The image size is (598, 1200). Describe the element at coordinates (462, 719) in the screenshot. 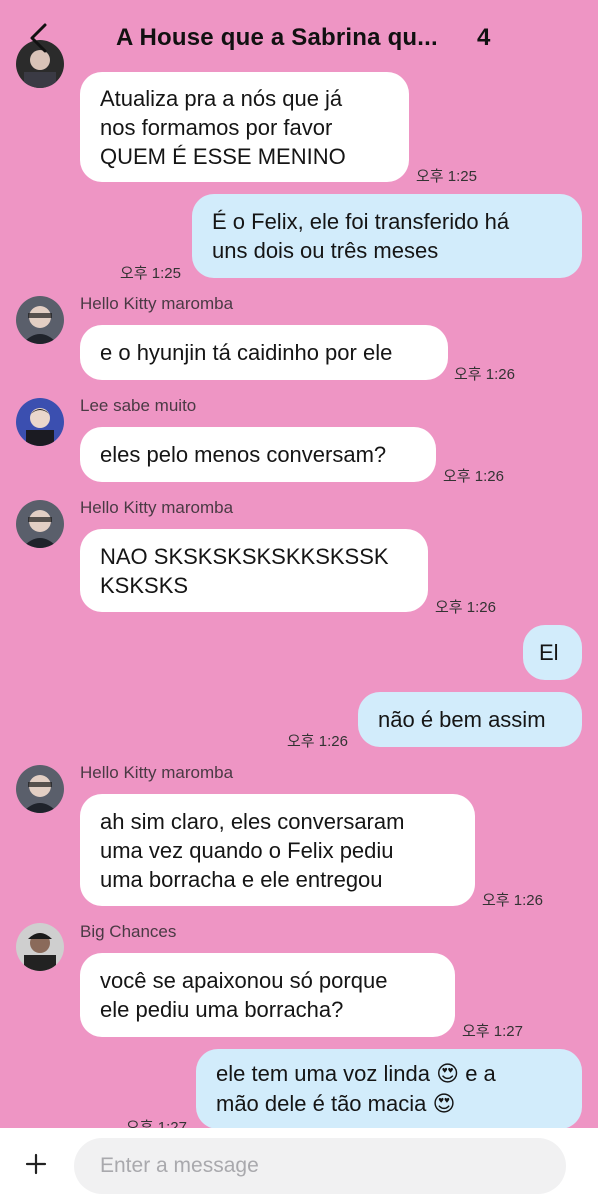

I see `message-text: não é bem assim` at that location.